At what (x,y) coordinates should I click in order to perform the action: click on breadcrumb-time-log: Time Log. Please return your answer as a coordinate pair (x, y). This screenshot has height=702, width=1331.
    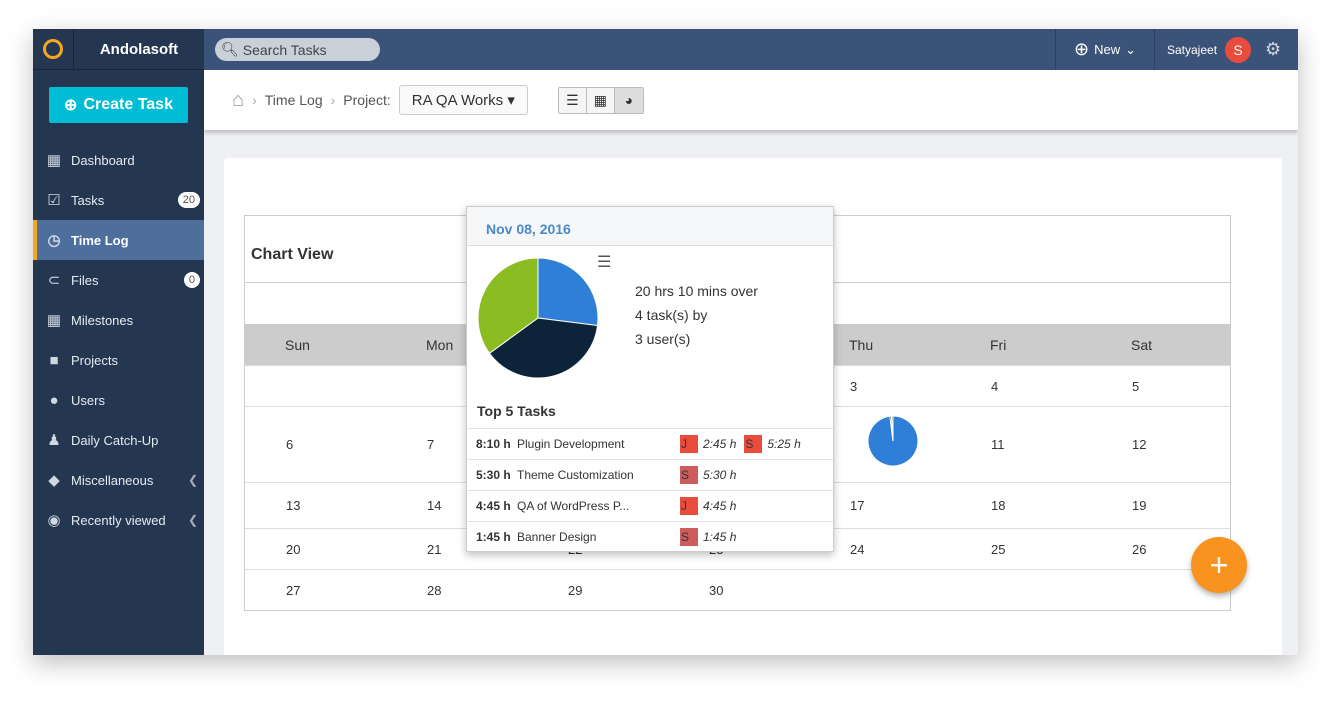
    Looking at the image, I should click on (294, 100).